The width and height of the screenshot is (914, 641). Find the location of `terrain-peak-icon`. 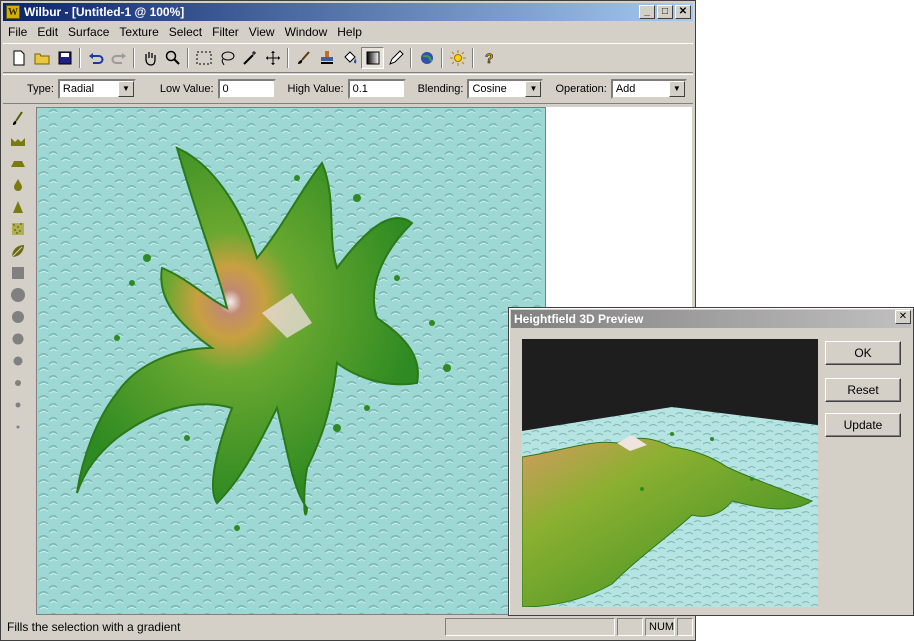

terrain-peak-icon is located at coordinates (18, 207).